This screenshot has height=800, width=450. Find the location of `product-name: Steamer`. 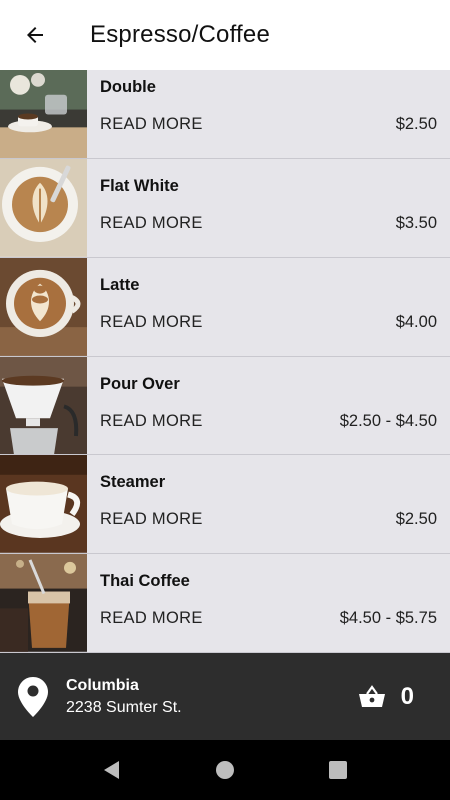

product-name: Steamer is located at coordinates (133, 482).